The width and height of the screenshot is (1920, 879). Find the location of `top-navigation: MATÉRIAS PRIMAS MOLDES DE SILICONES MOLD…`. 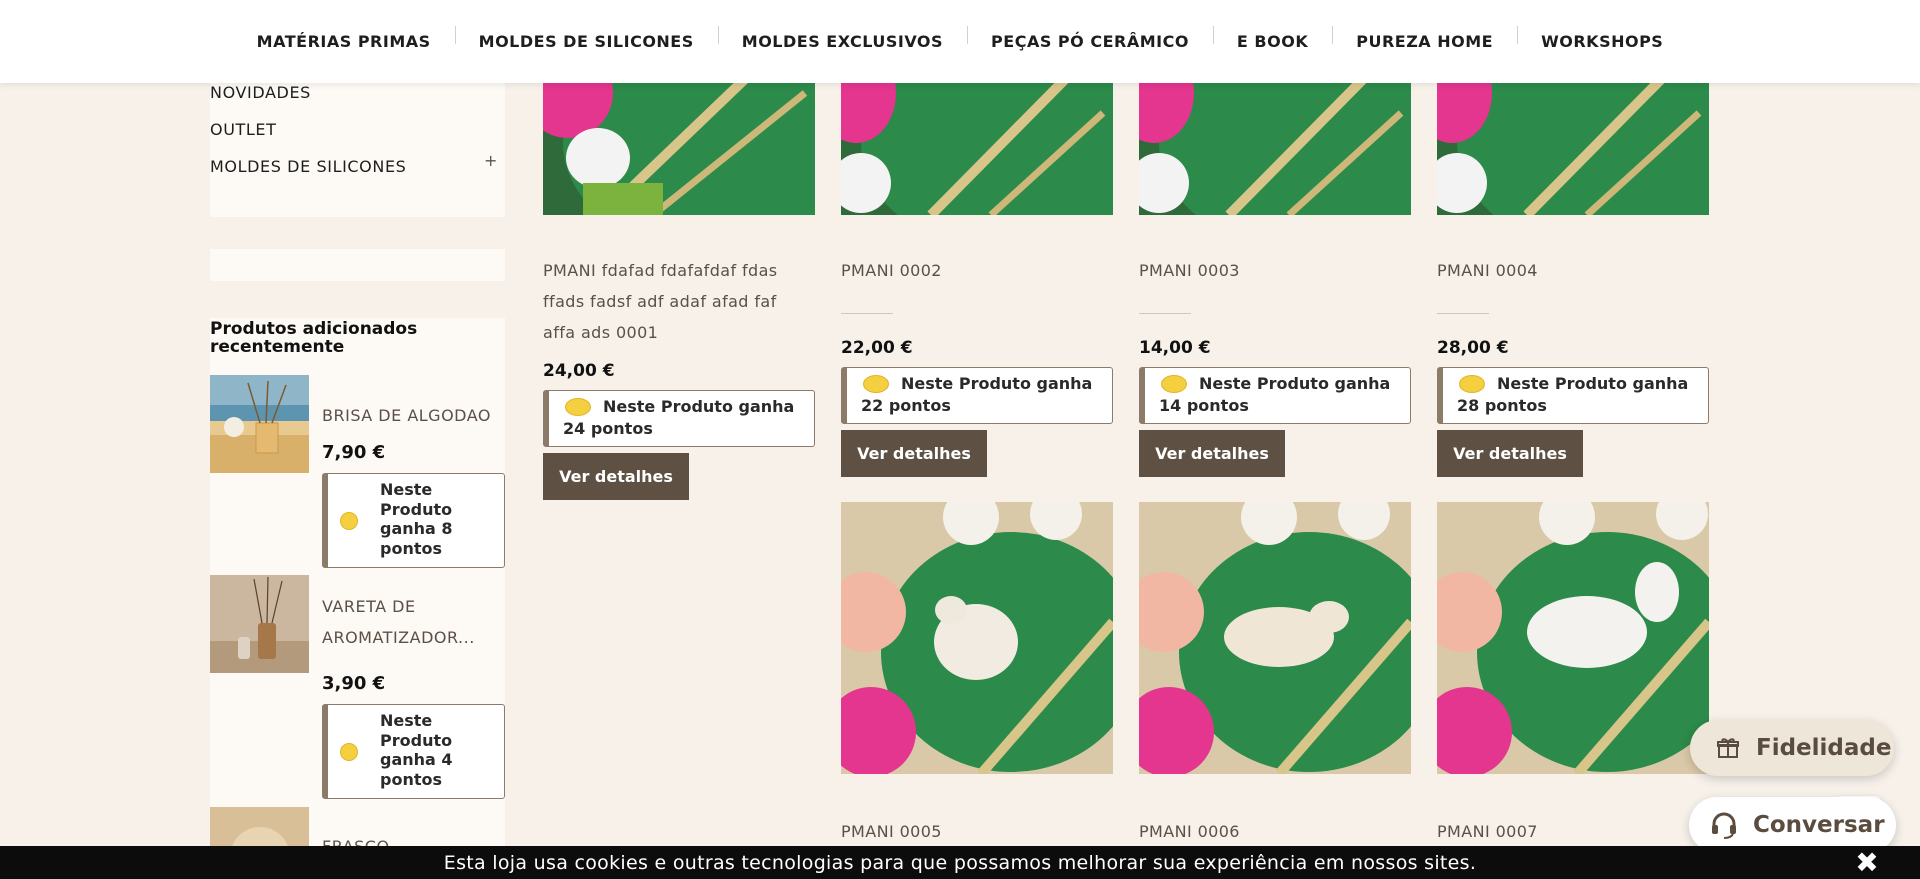

top-navigation: MATÉRIAS PRIMAS MOLDES DE SILICONES MOLD… is located at coordinates (960, 41).